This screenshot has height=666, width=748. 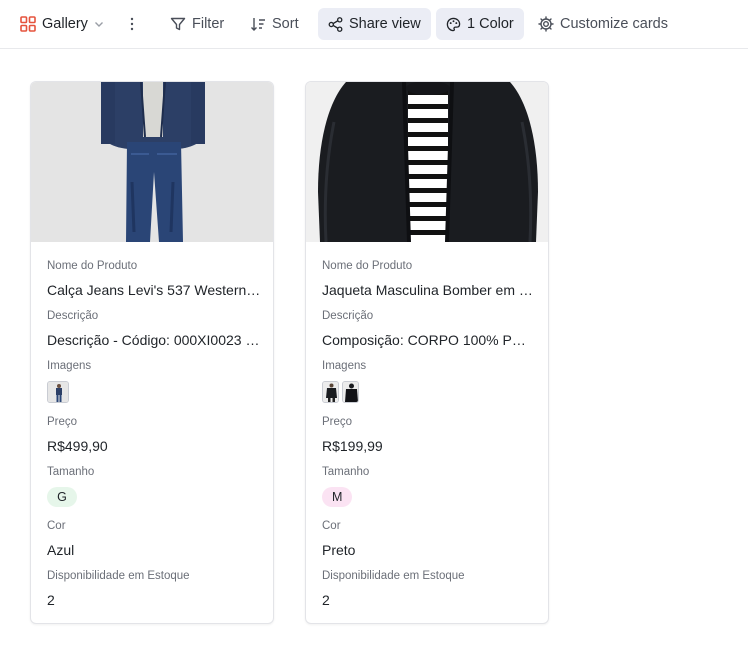 What do you see at coordinates (490, 24) in the screenshot?
I see `color-label: 1 Color` at bounding box center [490, 24].